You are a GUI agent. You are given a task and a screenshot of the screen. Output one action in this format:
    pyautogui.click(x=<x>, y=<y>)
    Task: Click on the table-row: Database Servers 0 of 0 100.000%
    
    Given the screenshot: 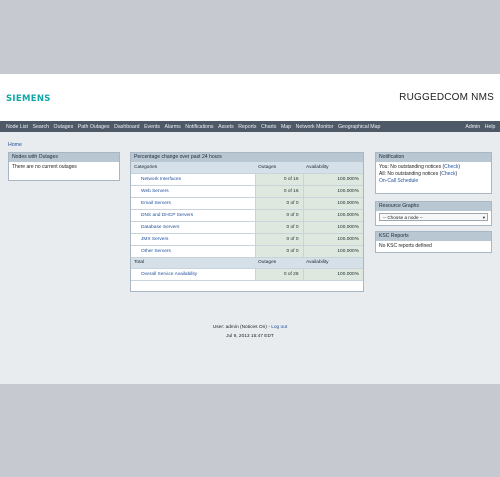 What is the action you would take?
    pyautogui.click(x=247, y=227)
    